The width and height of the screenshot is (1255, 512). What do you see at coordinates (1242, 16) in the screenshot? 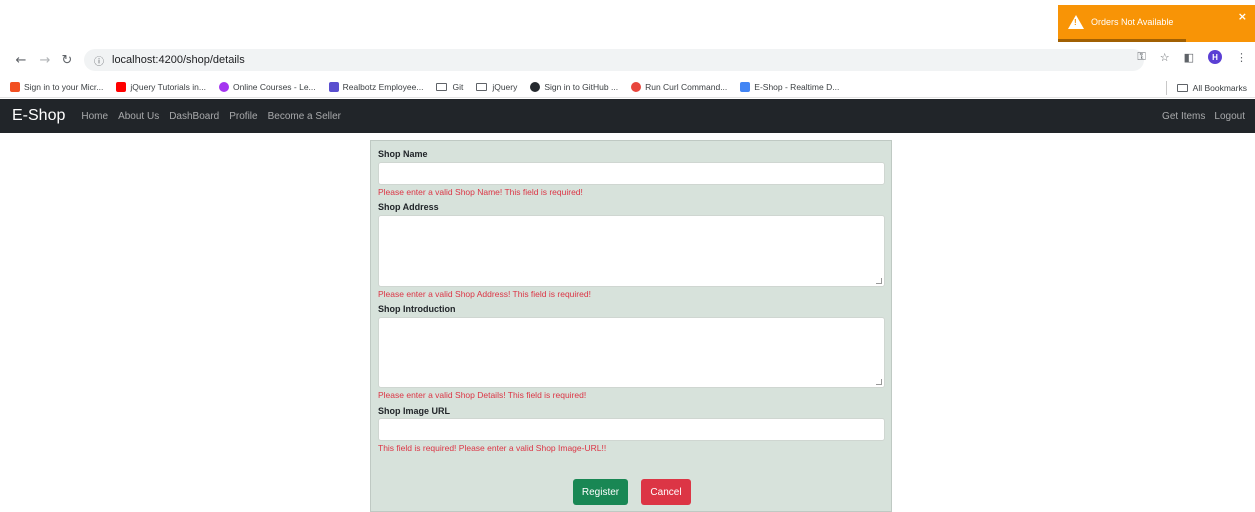
I see `close-icon: ×` at bounding box center [1242, 16].